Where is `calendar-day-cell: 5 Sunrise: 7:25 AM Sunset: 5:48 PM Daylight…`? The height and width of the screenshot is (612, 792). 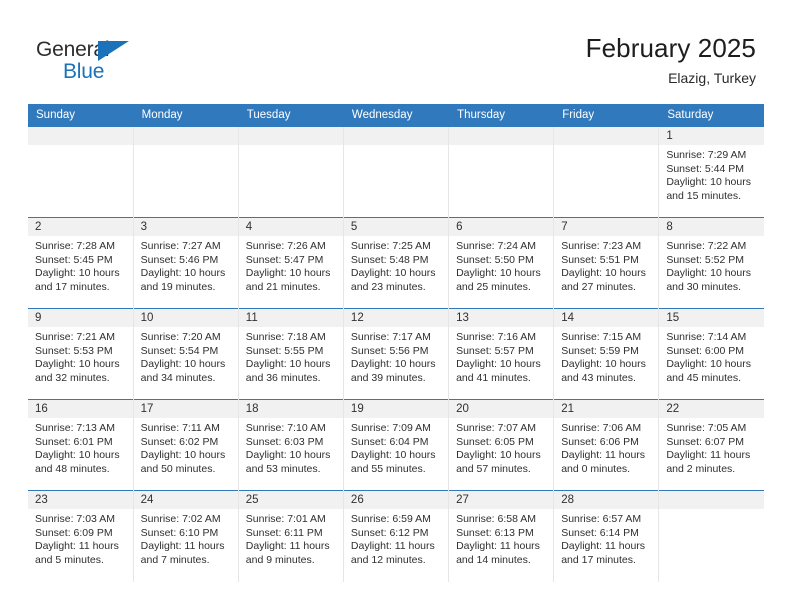 calendar-day-cell: 5 Sunrise: 7:25 AM Sunset: 5:48 PM Daylight… is located at coordinates (396, 263).